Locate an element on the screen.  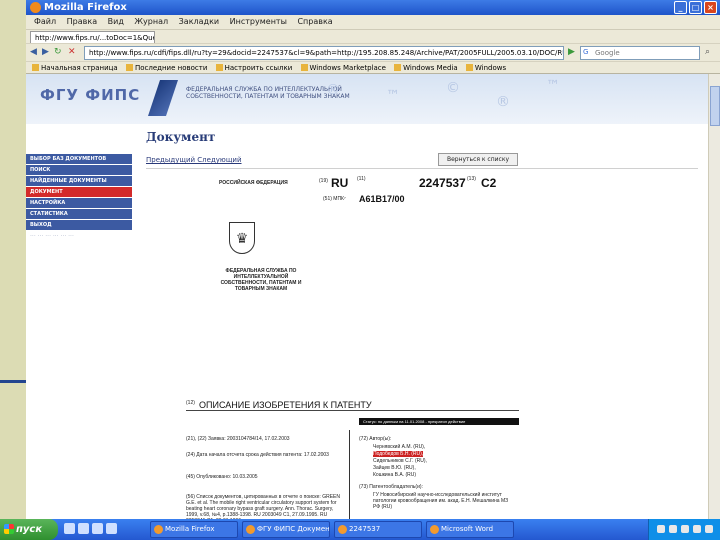
search-input: Google is located at coordinates (640, 53).